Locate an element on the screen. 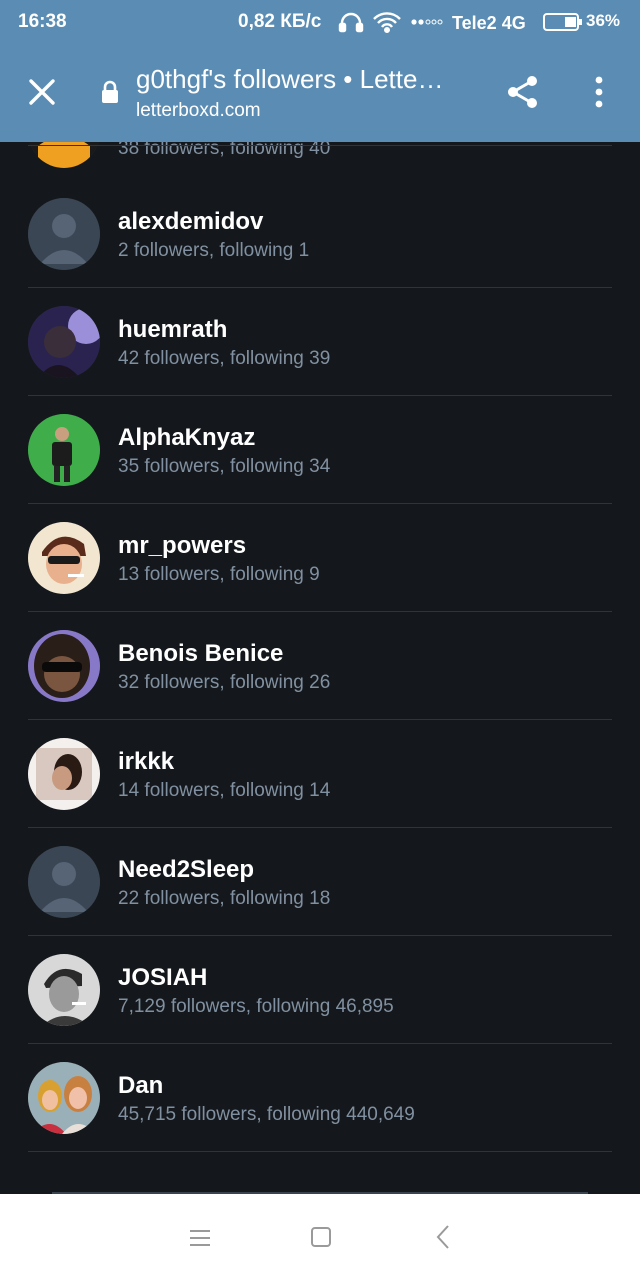  follower-stats: 22 followers, following 18 is located at coordinates (224, 898).